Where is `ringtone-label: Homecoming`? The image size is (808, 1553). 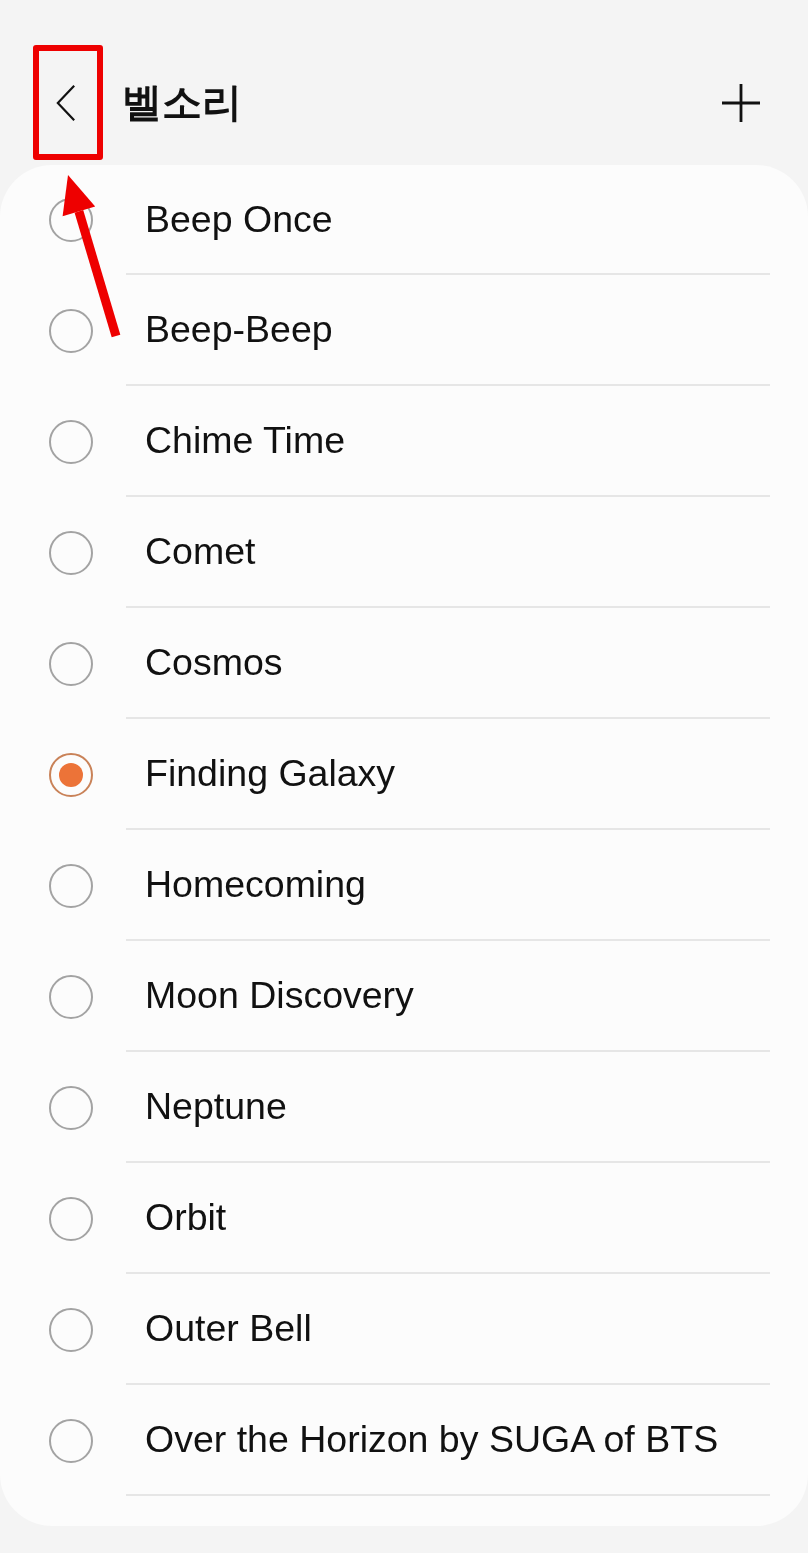 ringtone-label: Homecoming is located at coordinates (255, 884).